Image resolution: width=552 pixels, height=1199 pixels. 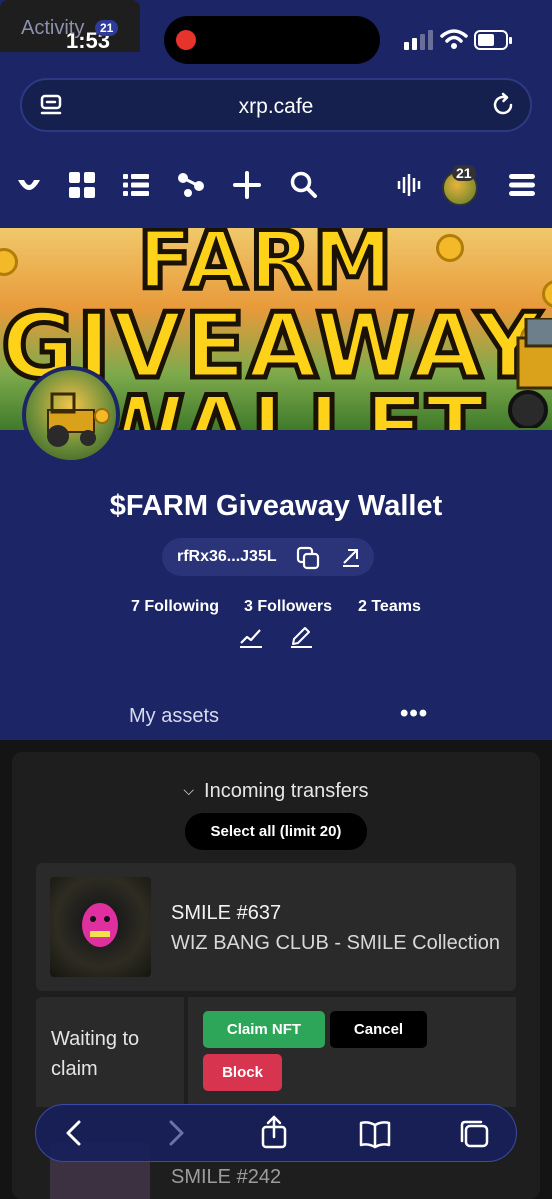 What do you see at coordinates (242, 1072) in the screenshot?
I see `block-button: Block` at bounding box center [242, 1072].